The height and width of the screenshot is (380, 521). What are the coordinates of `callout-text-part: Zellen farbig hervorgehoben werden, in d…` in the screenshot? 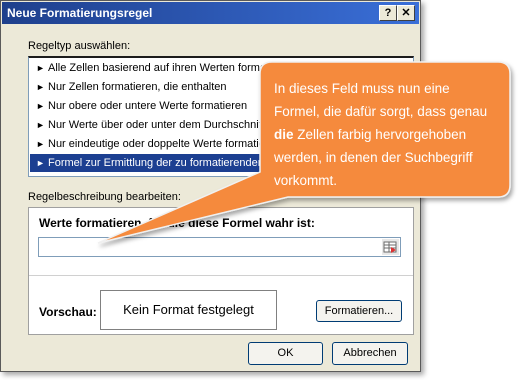 It's located at (373, 157).